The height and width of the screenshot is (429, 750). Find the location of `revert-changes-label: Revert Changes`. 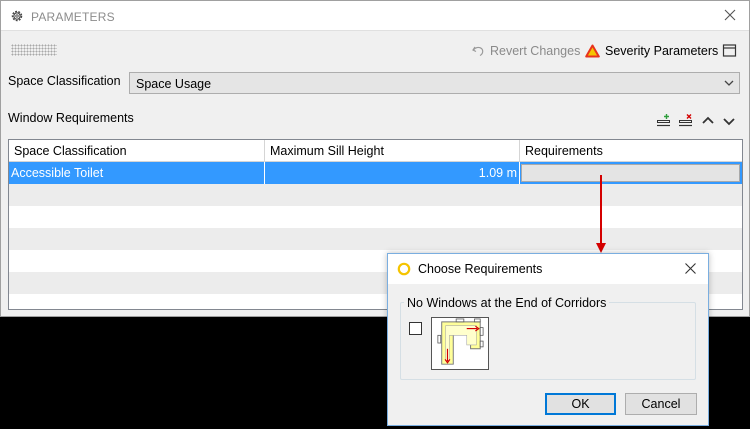

revert-changes-label: Revert Changes is located at coordinates (535, 51).